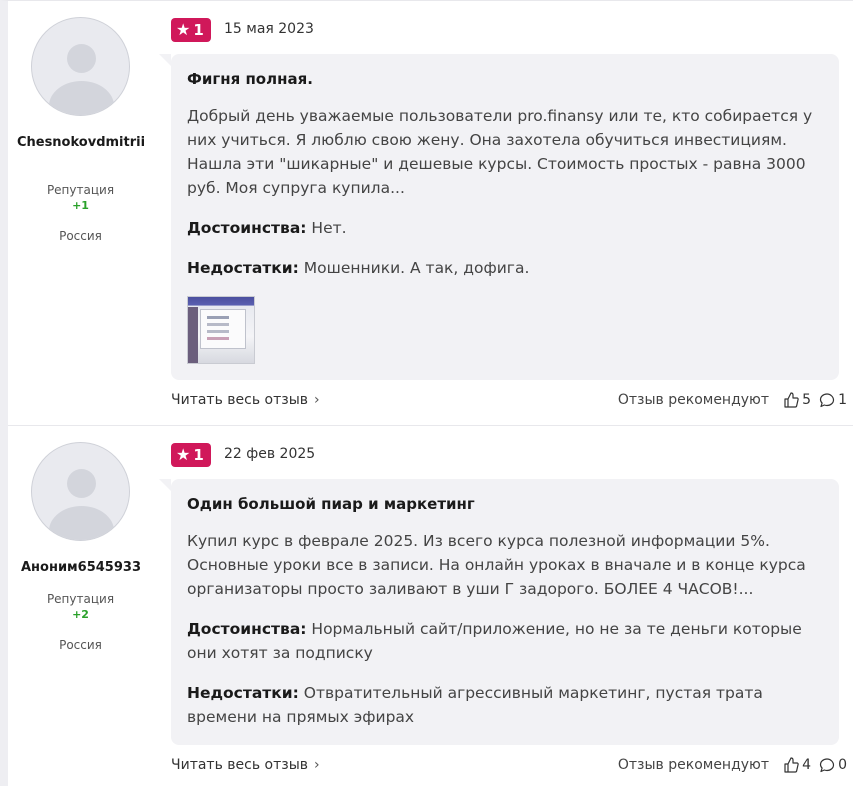  I want to click on pros-text: Нет., so click(329, 228).